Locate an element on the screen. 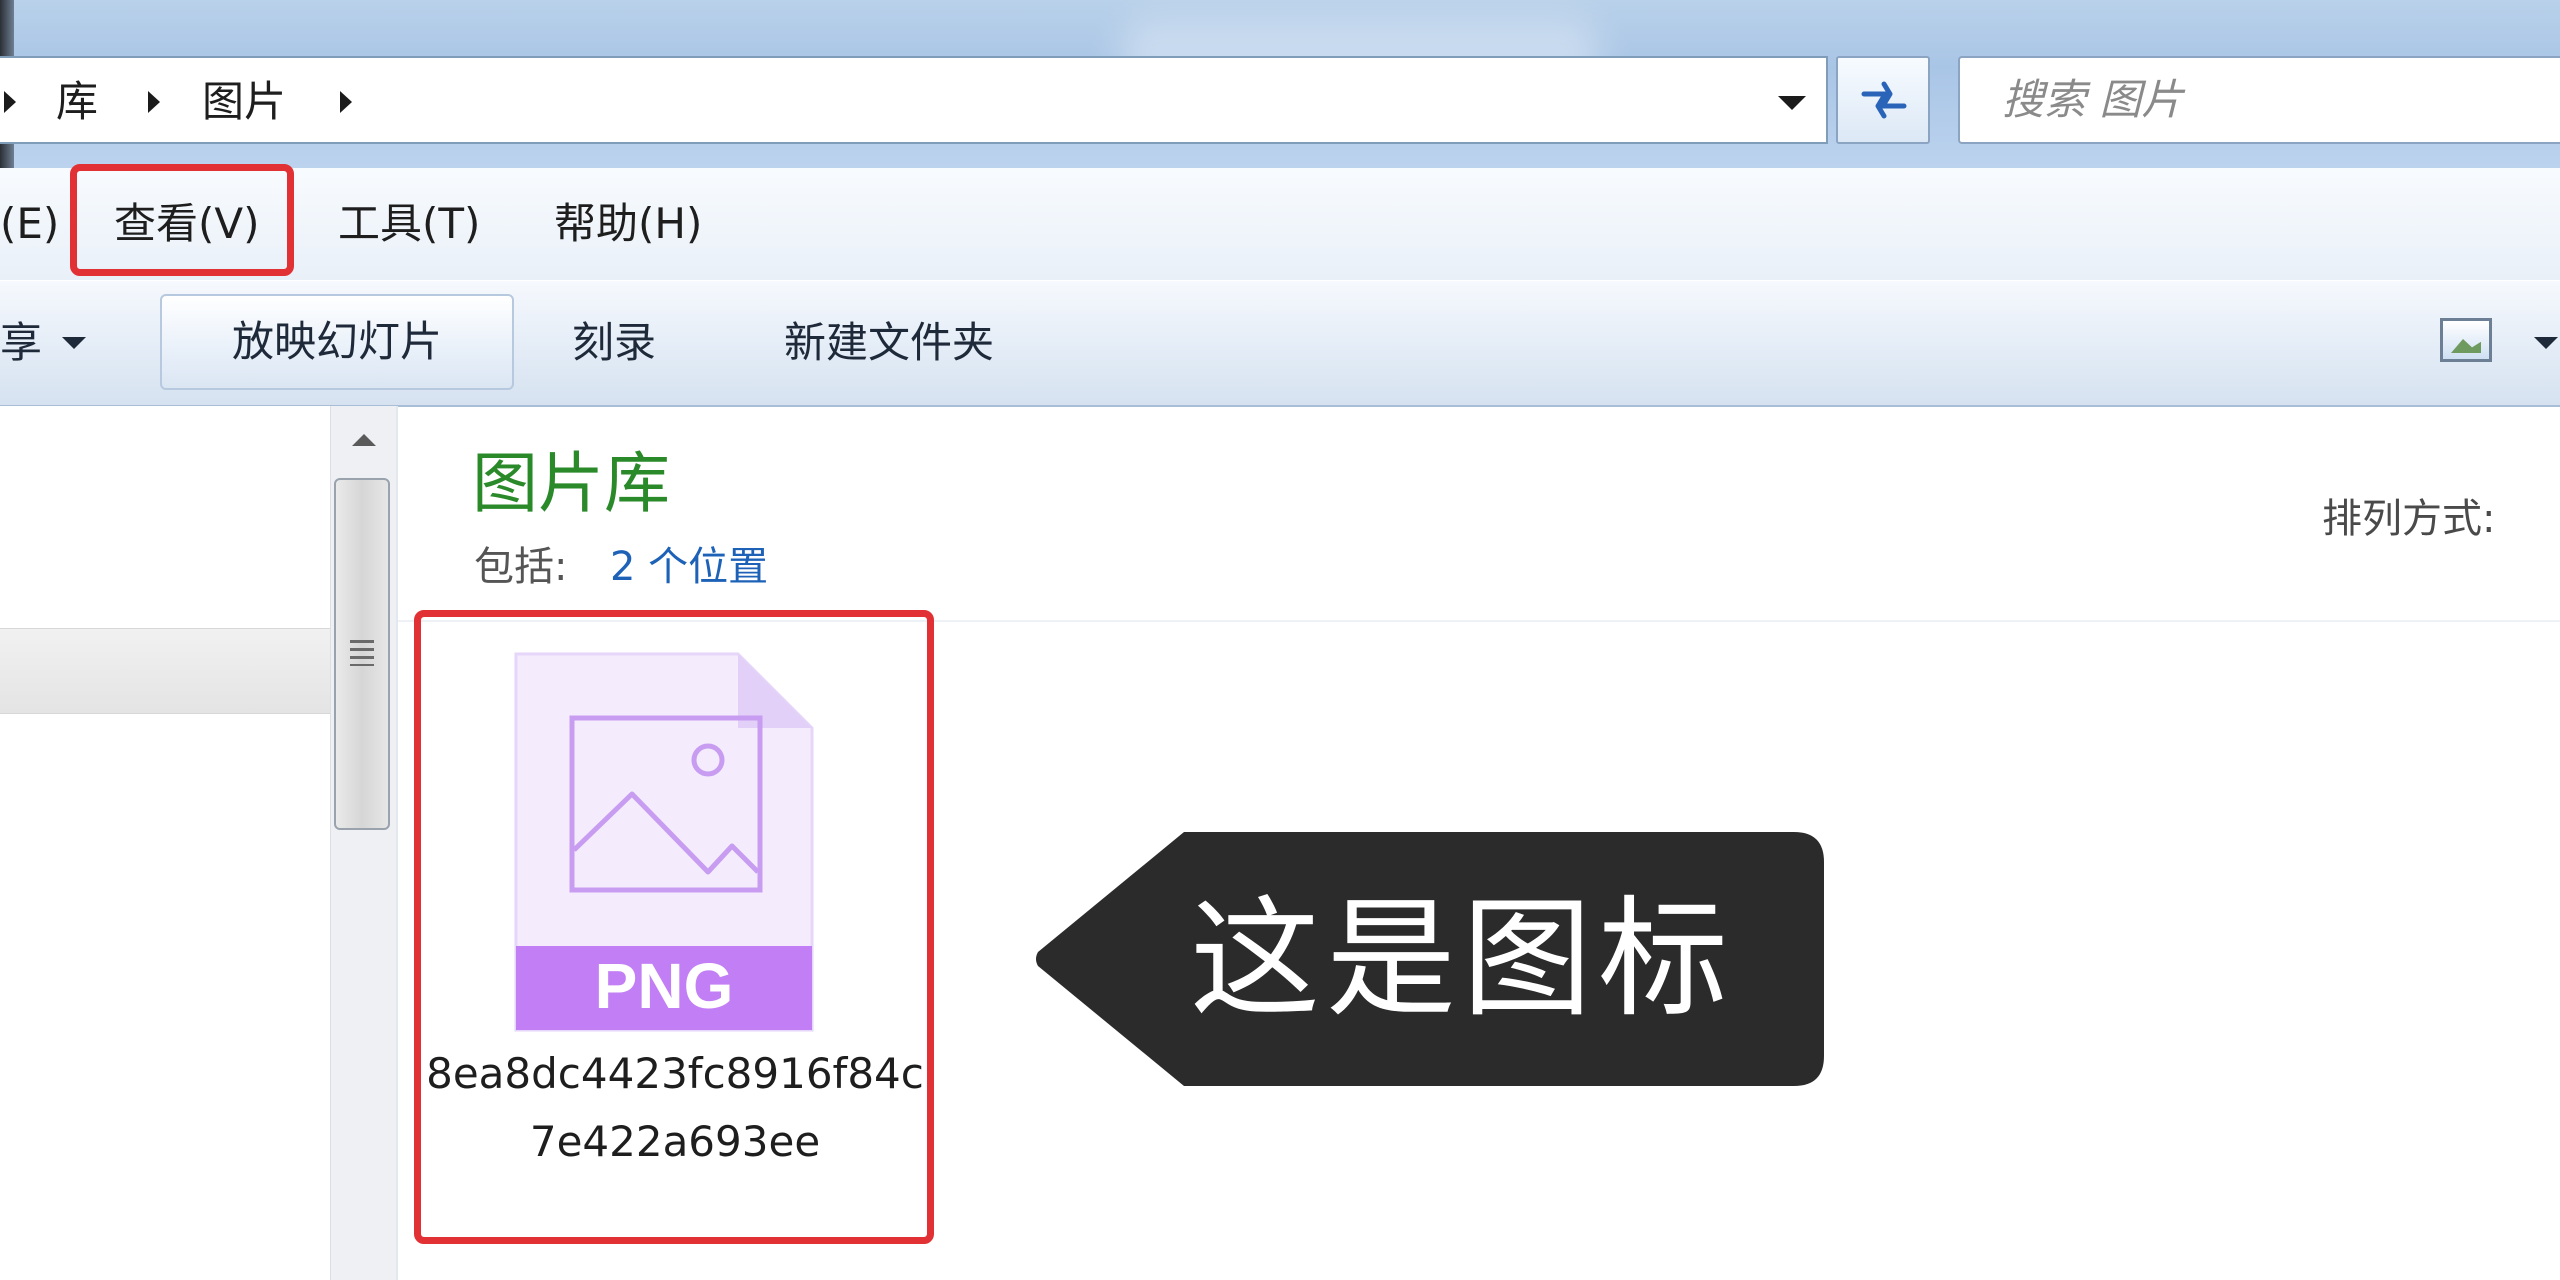 The height and width of the screenshot is (1280, 2560). nav-selected-item is located at coordinates (165, 671).